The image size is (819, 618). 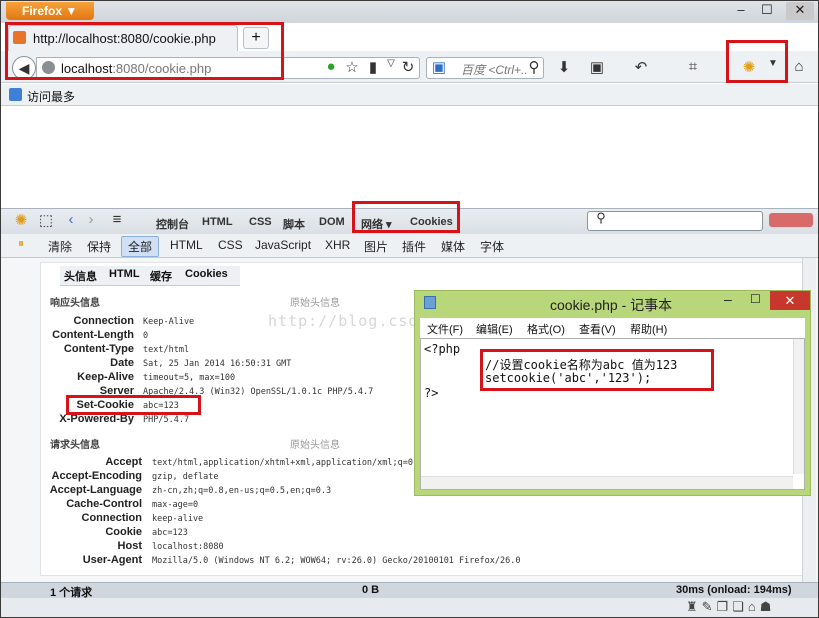 I want to click on resp-header-name: Content-Type, so click(x=98, y=349).